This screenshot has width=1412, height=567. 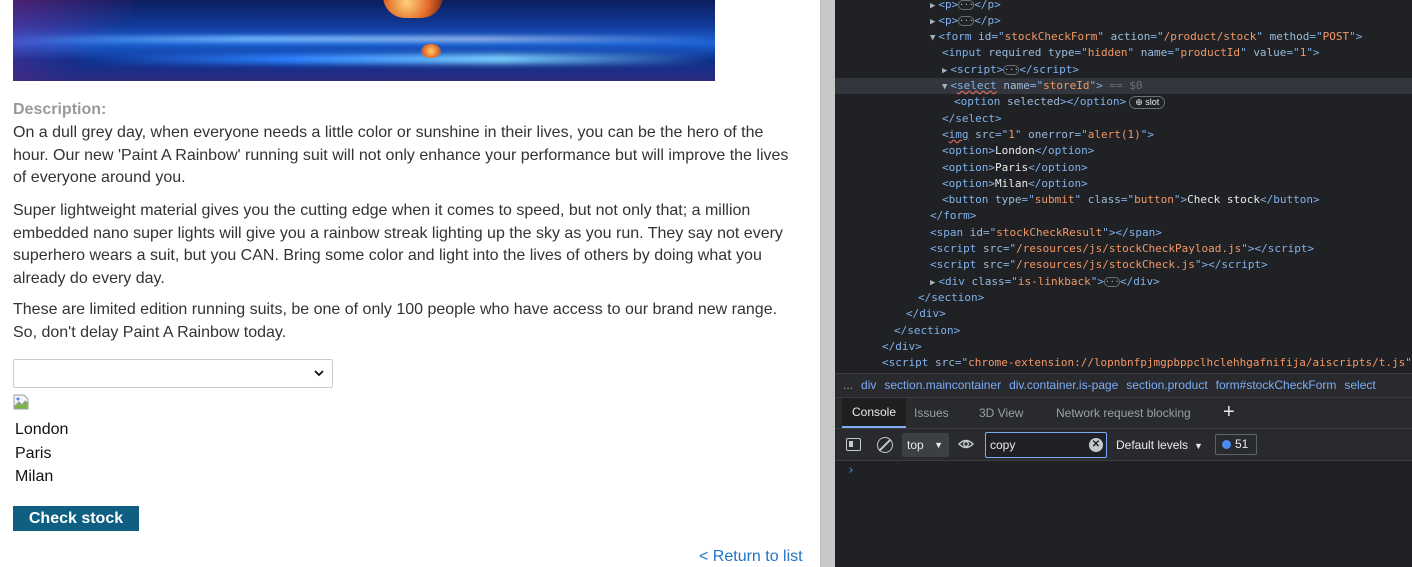 I want to click on chevron-down-icon, so click(x=319, y=373).